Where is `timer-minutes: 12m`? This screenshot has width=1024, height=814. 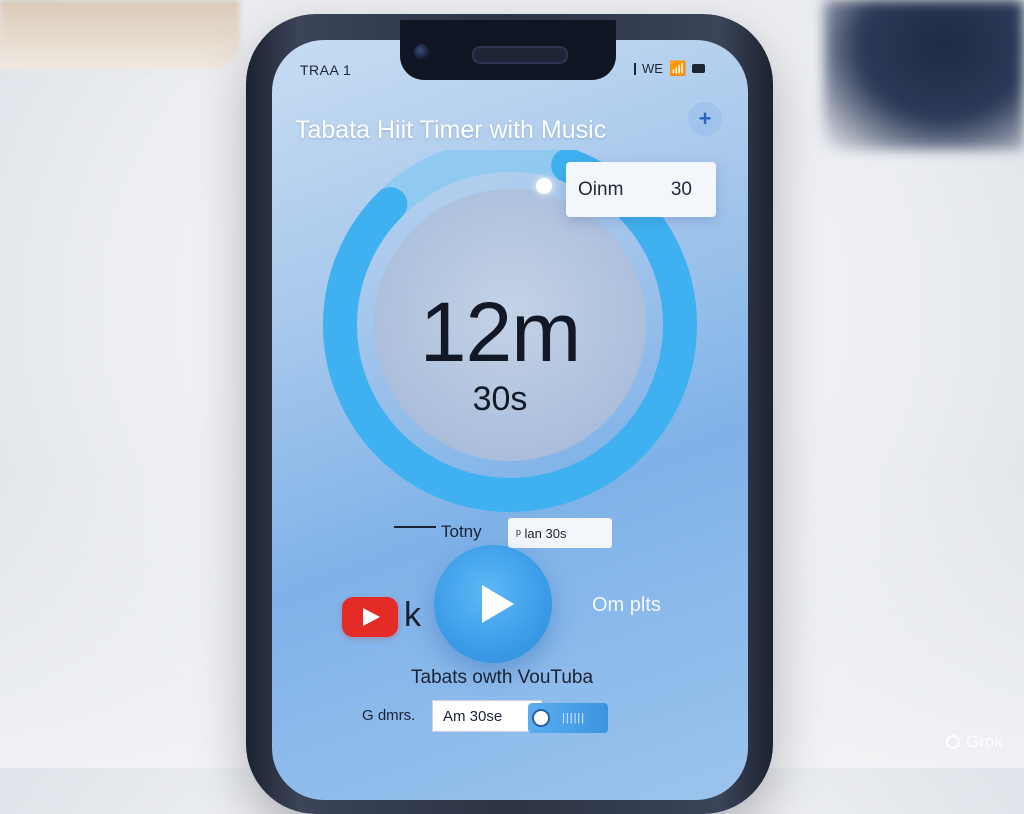 timer-minutes: 12m is located at coordinates (500, 332).